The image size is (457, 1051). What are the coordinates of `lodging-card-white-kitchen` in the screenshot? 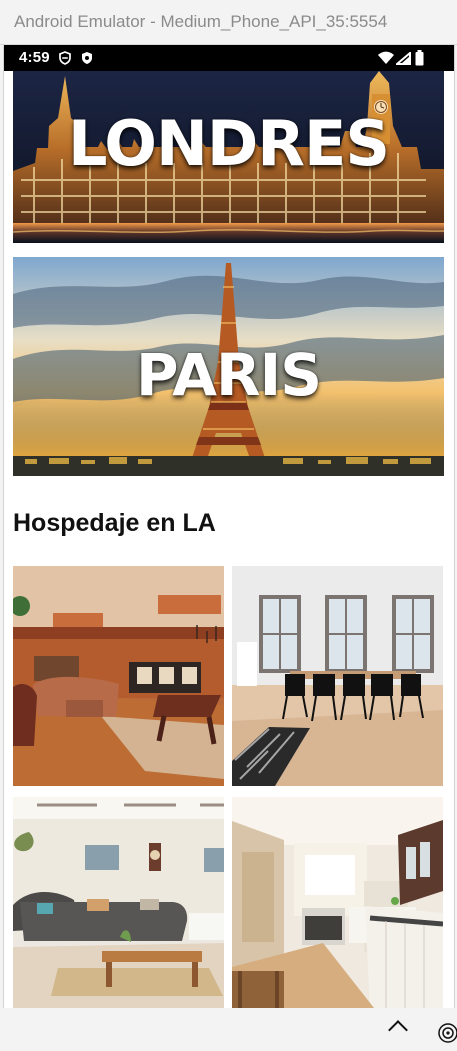 It's located at (337, 902).